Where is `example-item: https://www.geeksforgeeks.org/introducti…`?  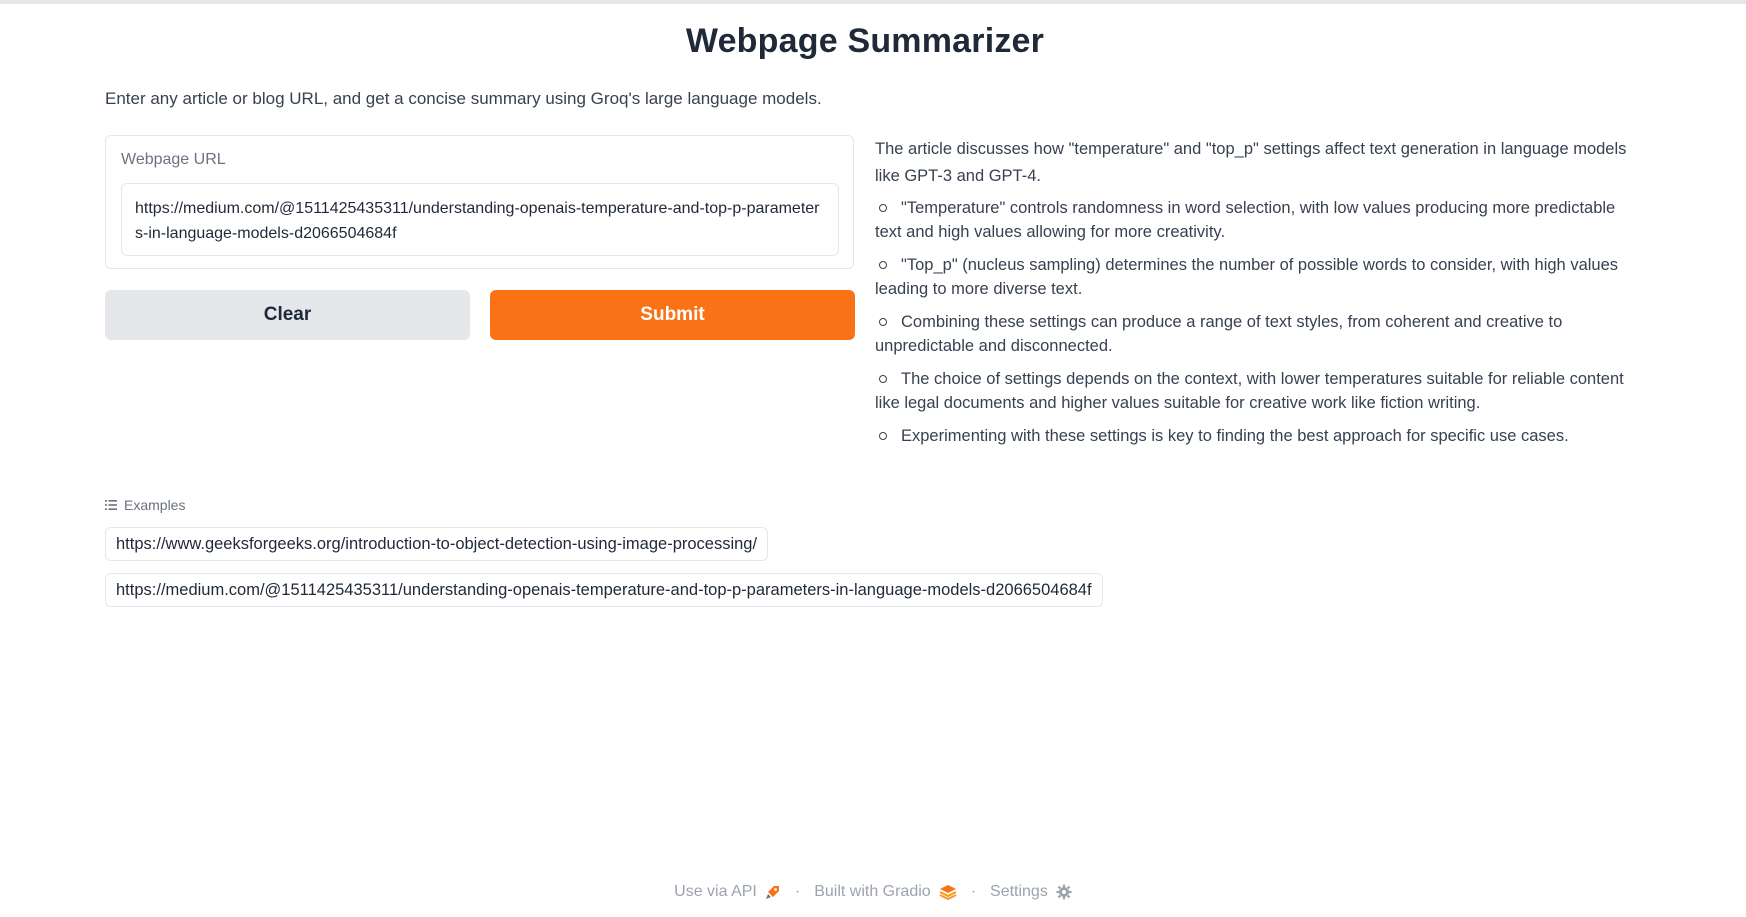 example-item: https://www.geeksforgeeks.org/introducti… is located at coordinates (437, 544).